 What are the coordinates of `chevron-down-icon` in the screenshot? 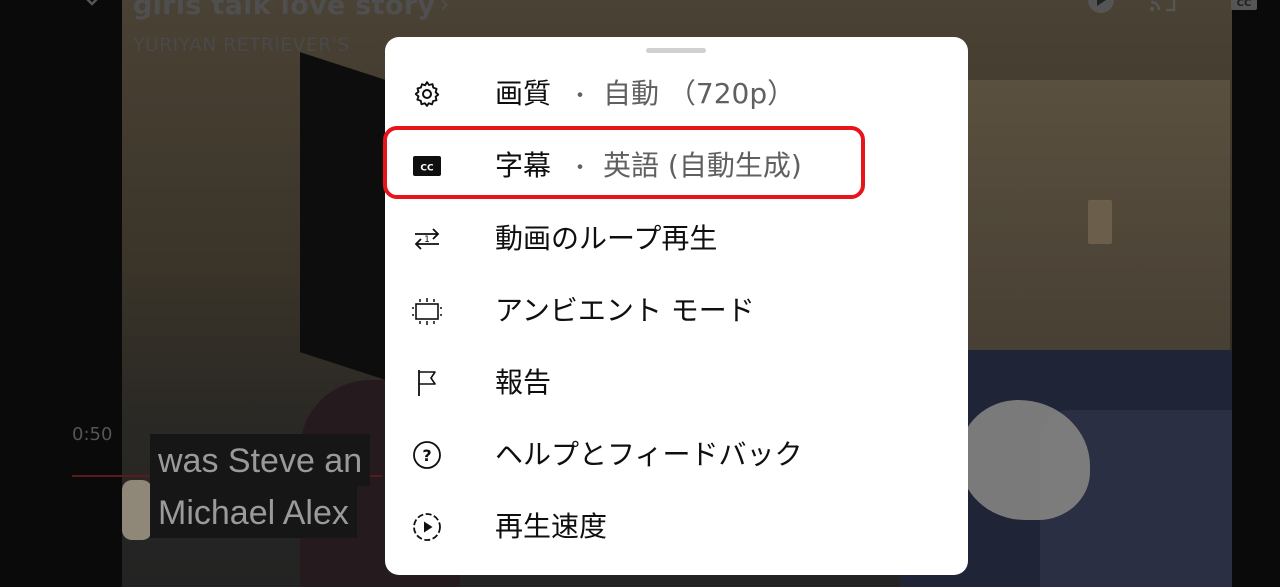 It's located at (92, 9).